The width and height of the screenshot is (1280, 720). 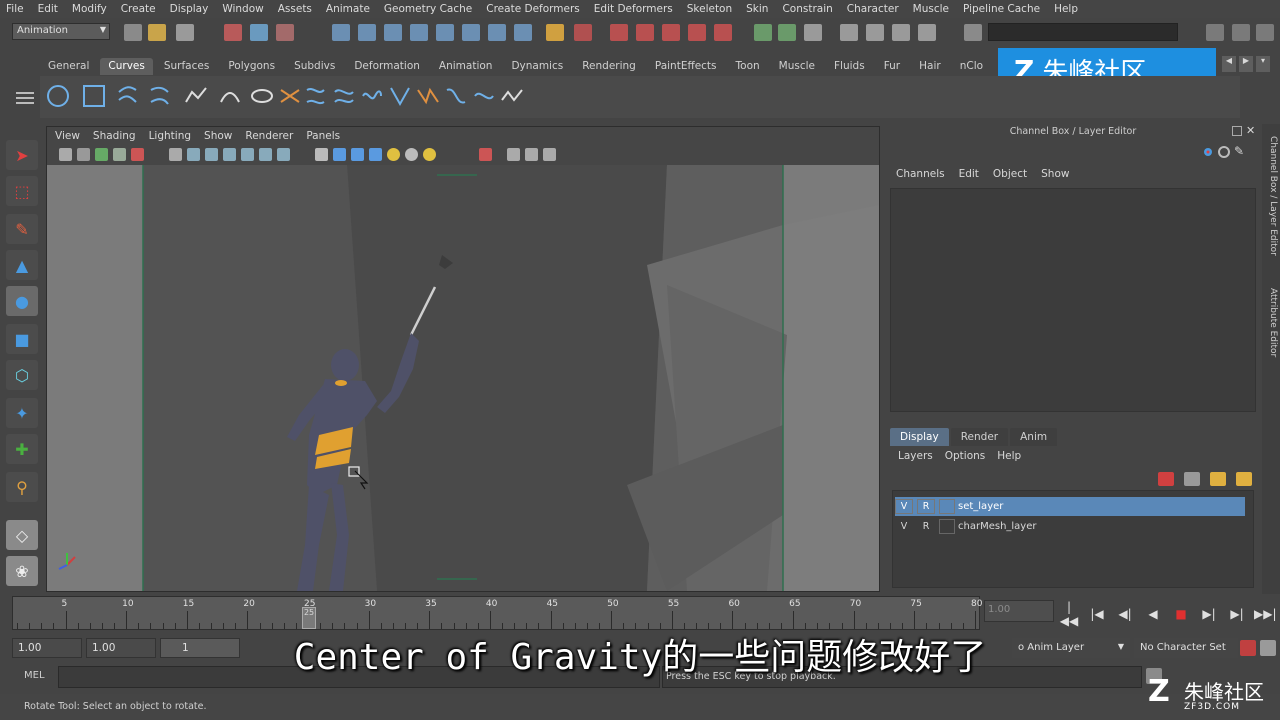 I want to click on outliner-layout-icon: ❀, so click(x=22, y=571).